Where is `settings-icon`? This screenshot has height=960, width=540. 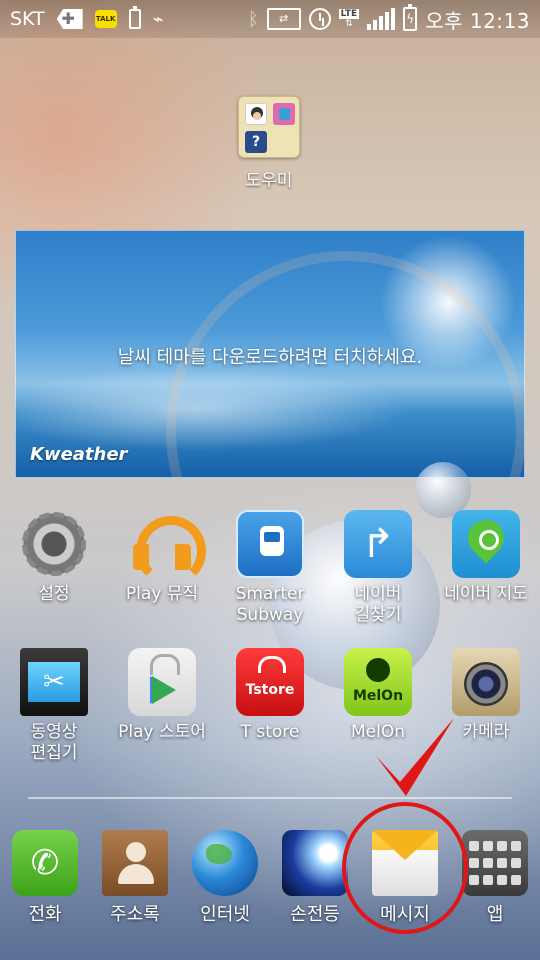 settings-icon is located at coordinates (54, 544).